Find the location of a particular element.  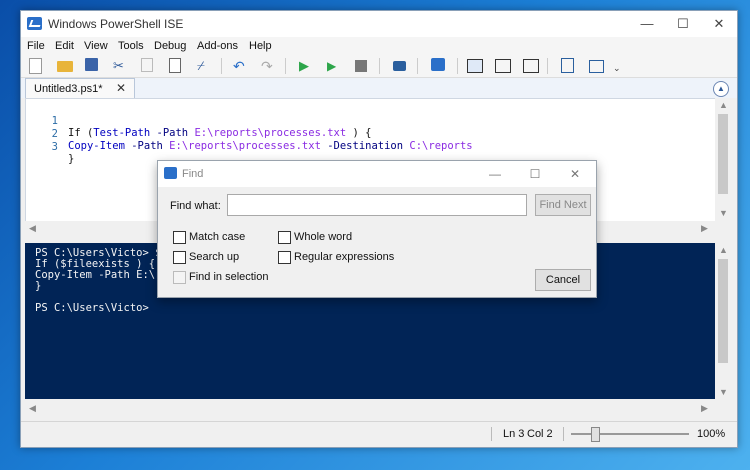

new-file-icon is located at coordinates (35, 66).